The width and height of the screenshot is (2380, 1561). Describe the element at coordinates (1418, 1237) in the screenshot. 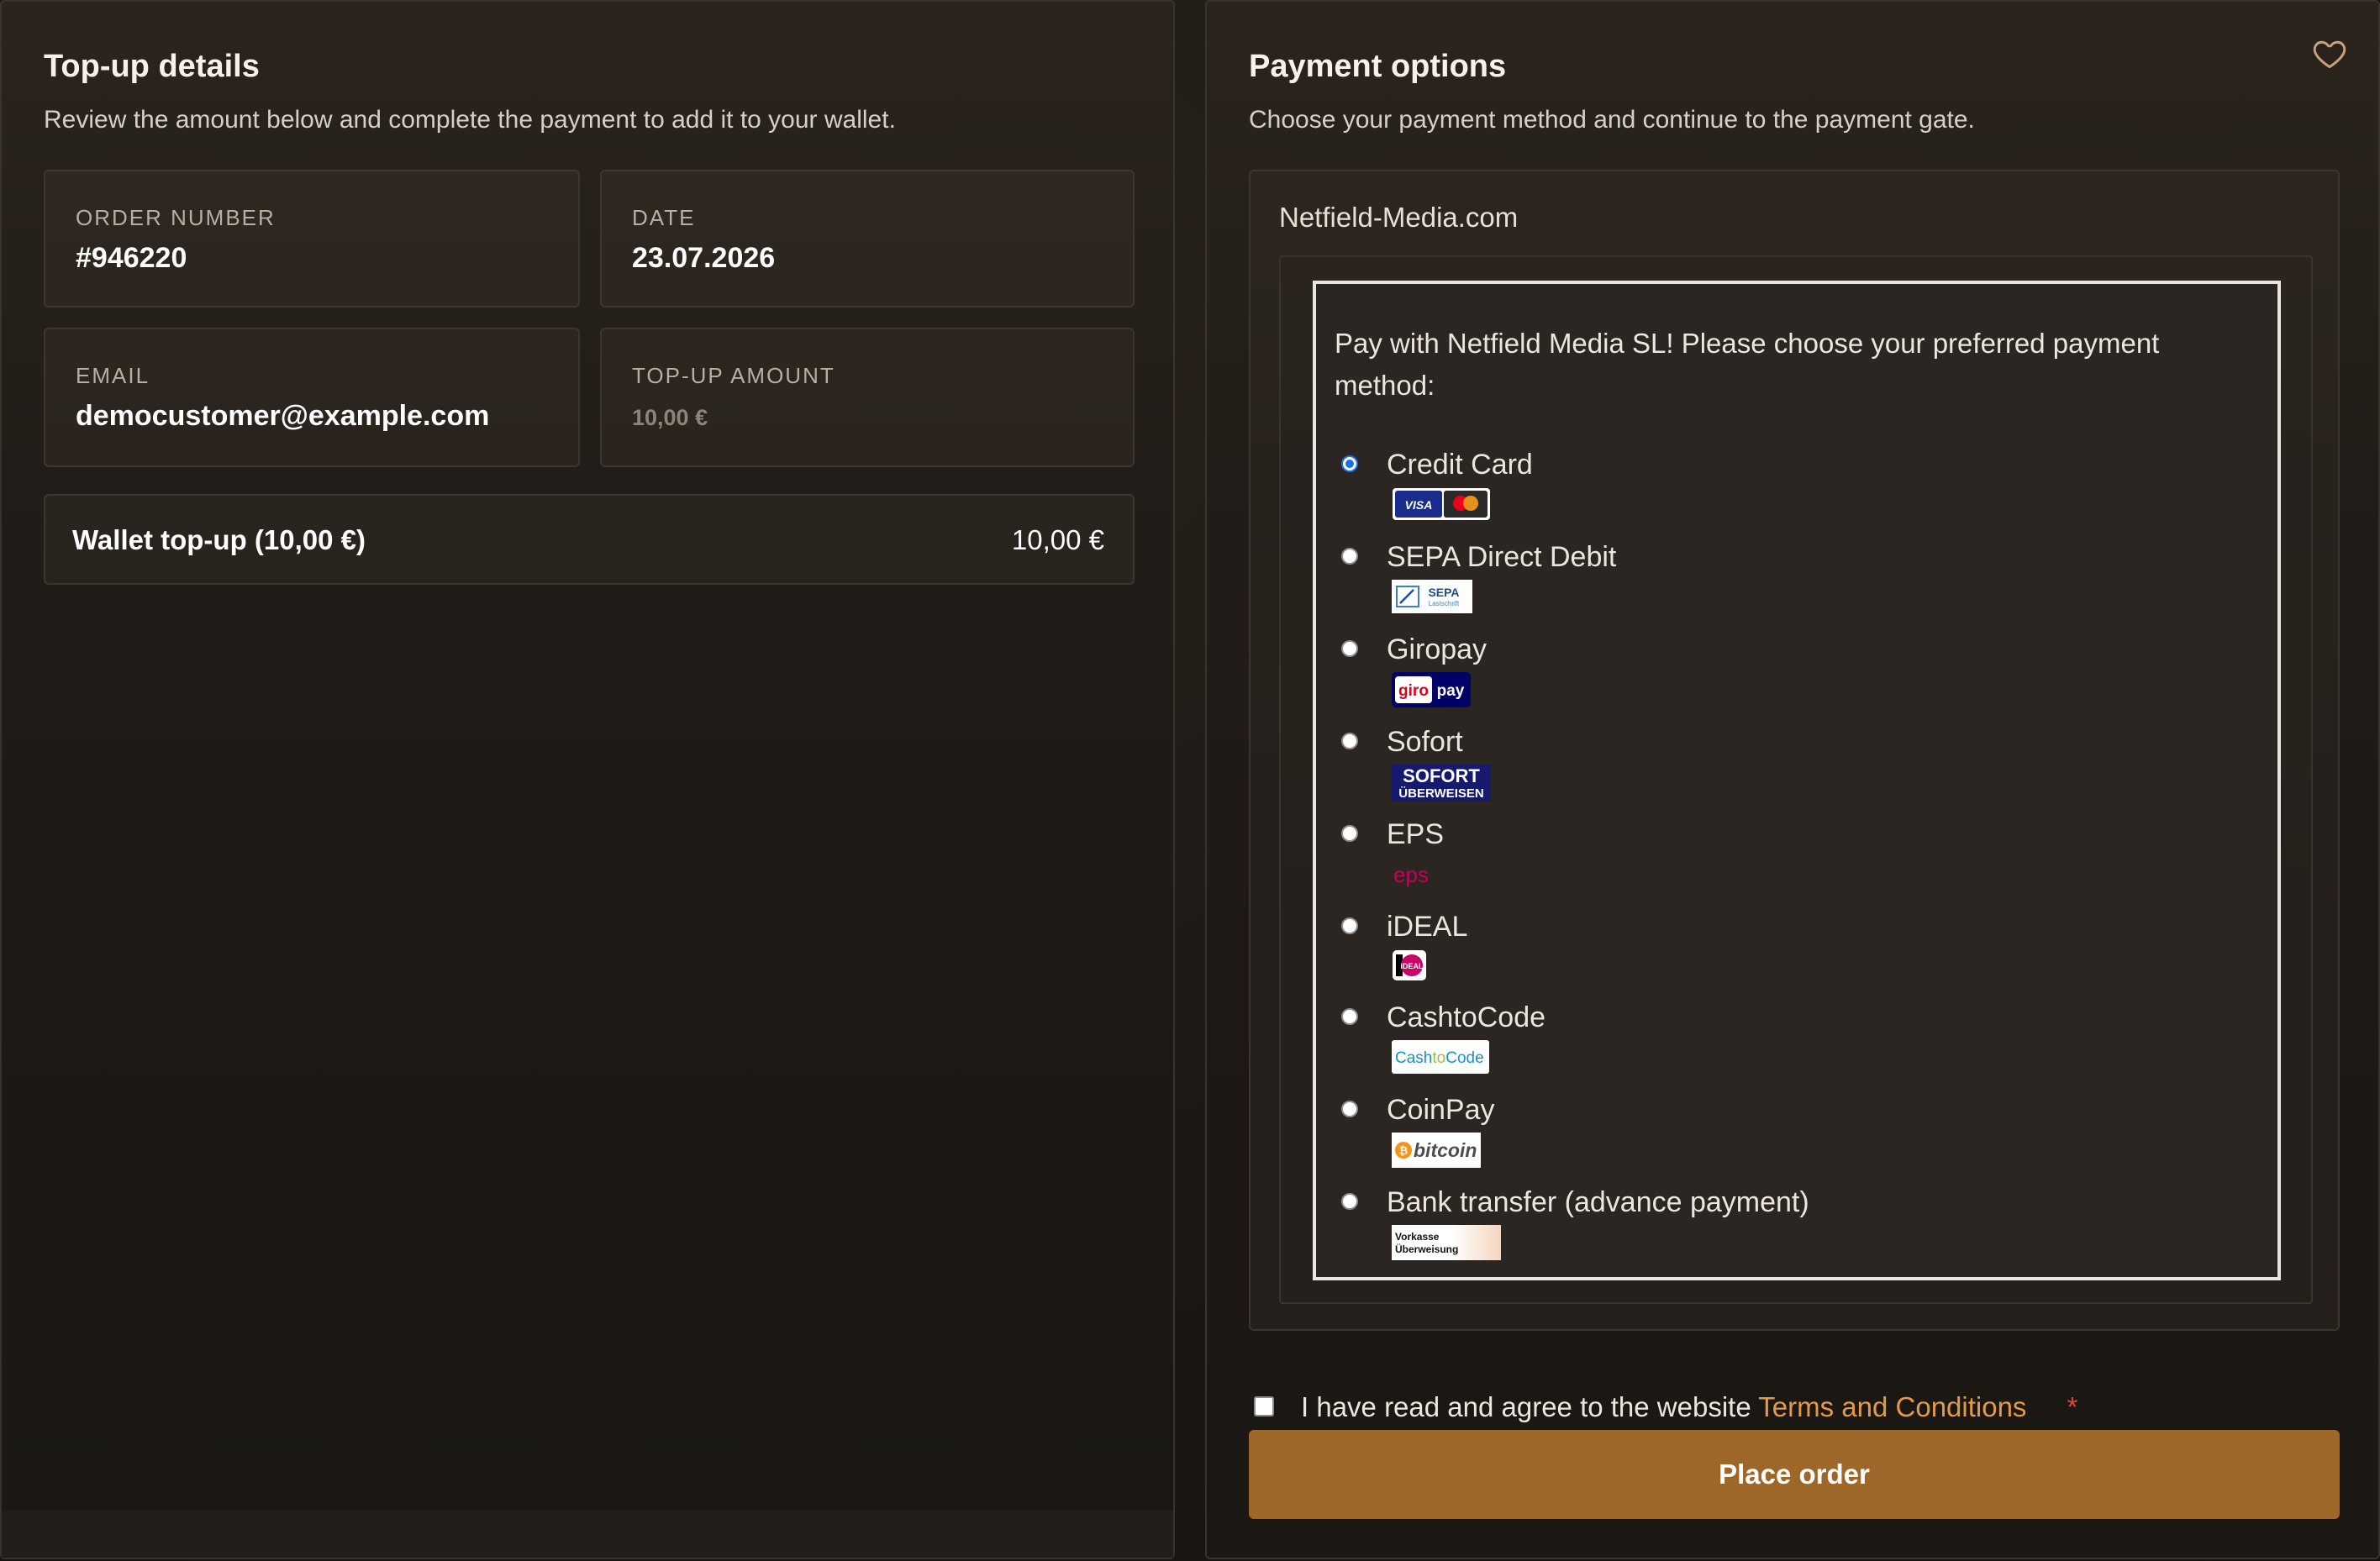

I see `vorkasse-text: Vorkasse` at that location.